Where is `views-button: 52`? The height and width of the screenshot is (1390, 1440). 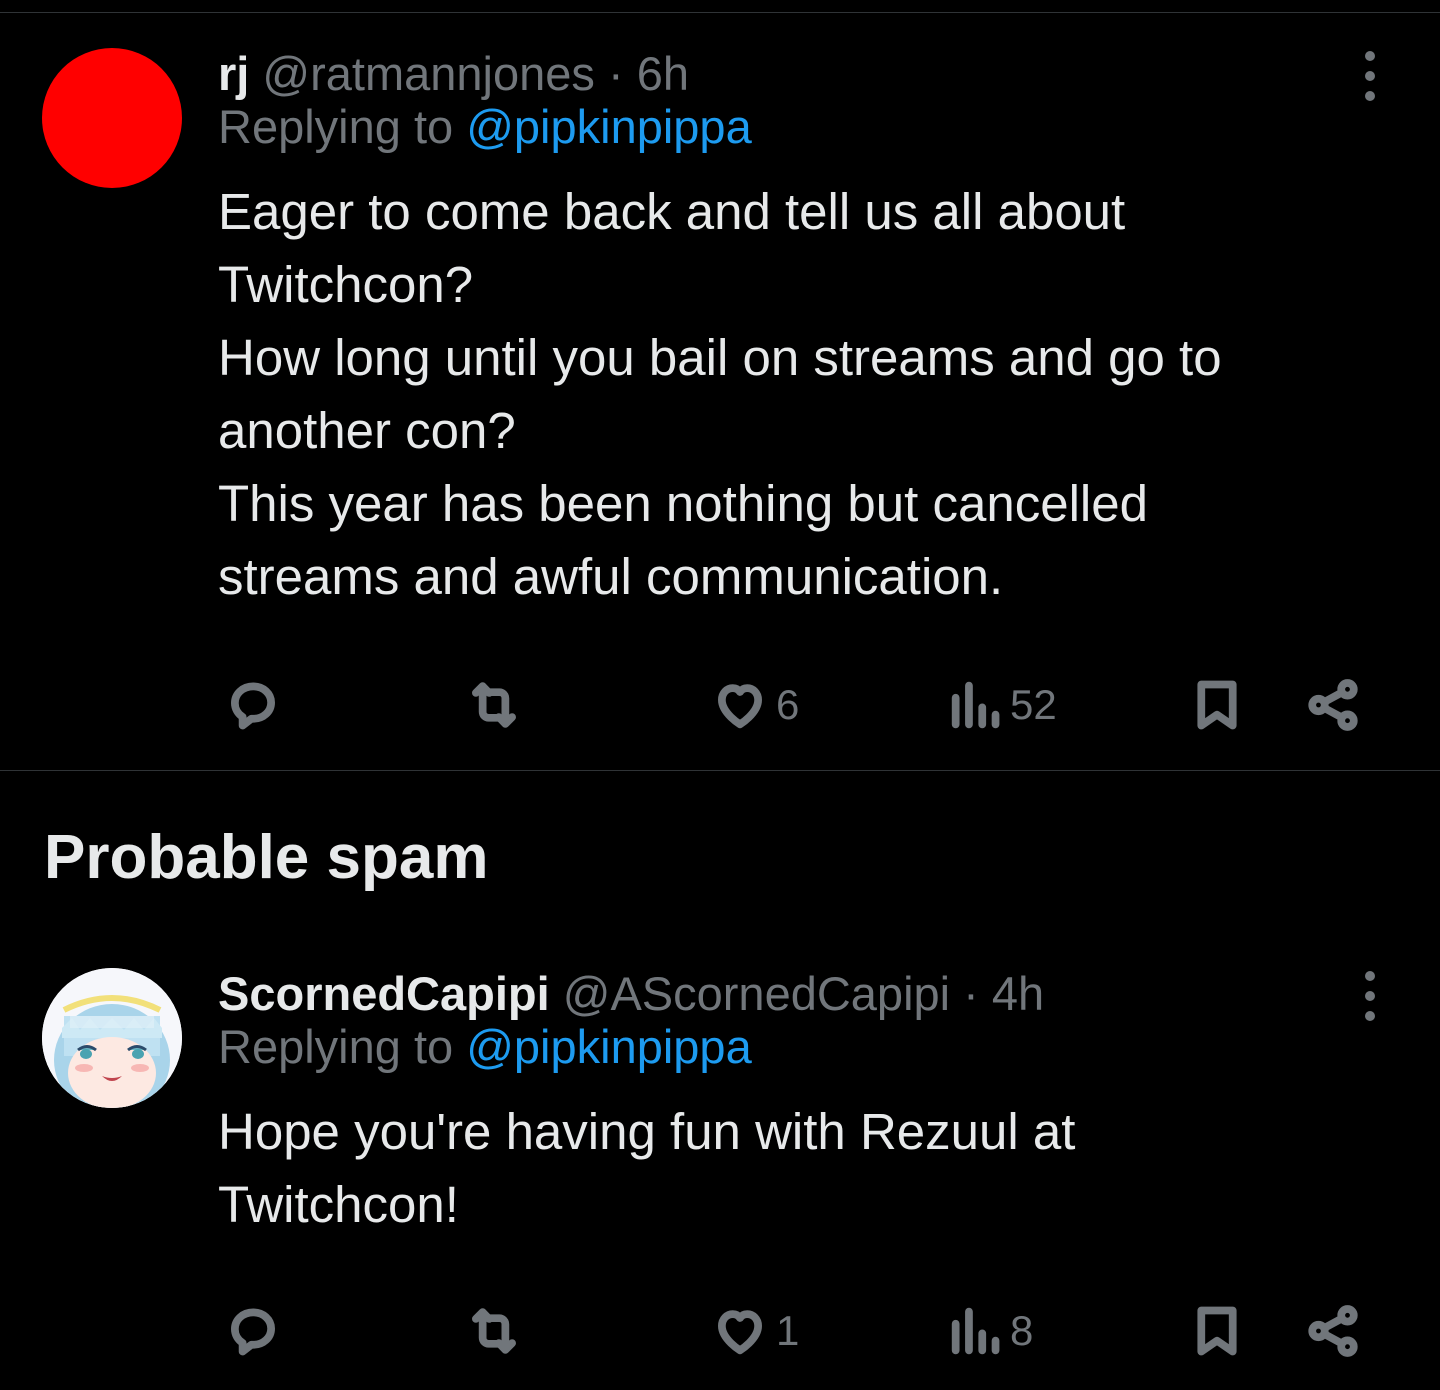 views-button: 52 is located at coordinates (1001, 705).